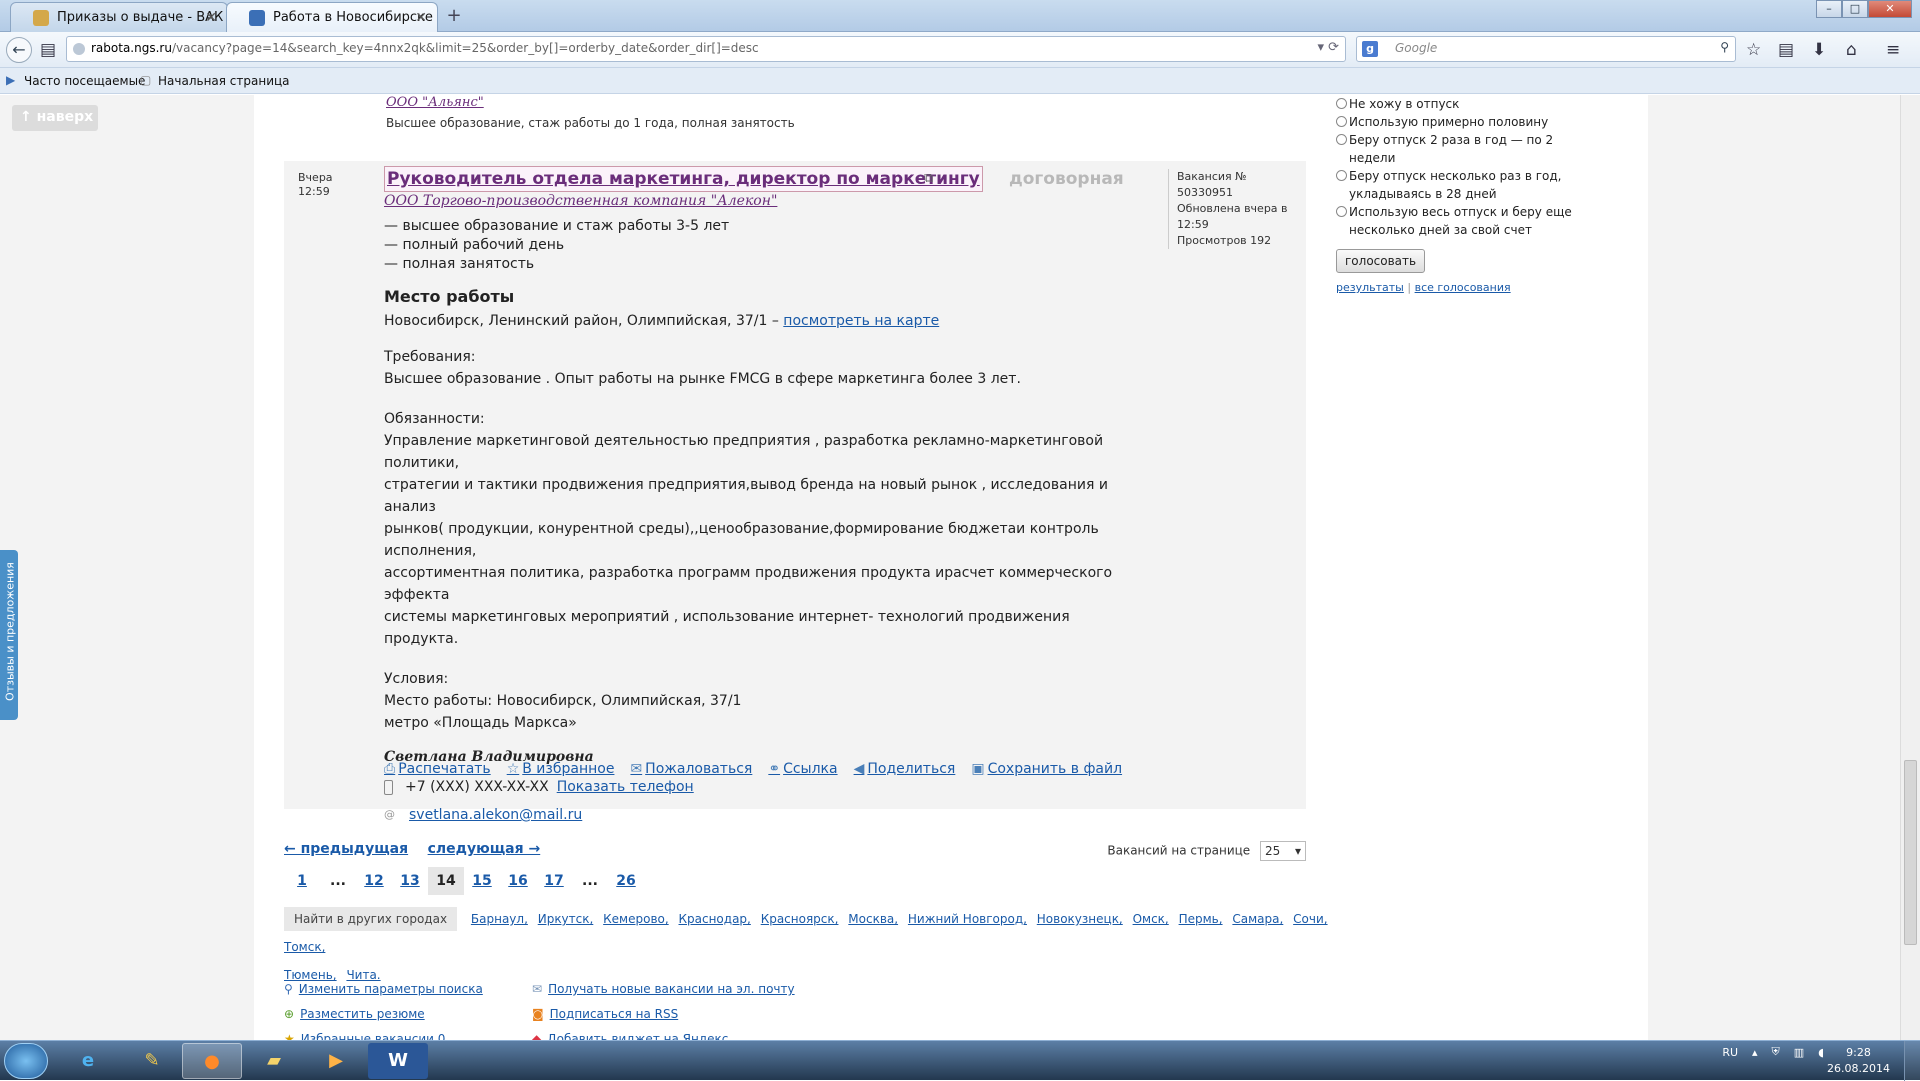  What do you see at coordinates (1151, 919) in the screenshot?
I see `city-link: Омск,` at bounding box center [1151, 919].